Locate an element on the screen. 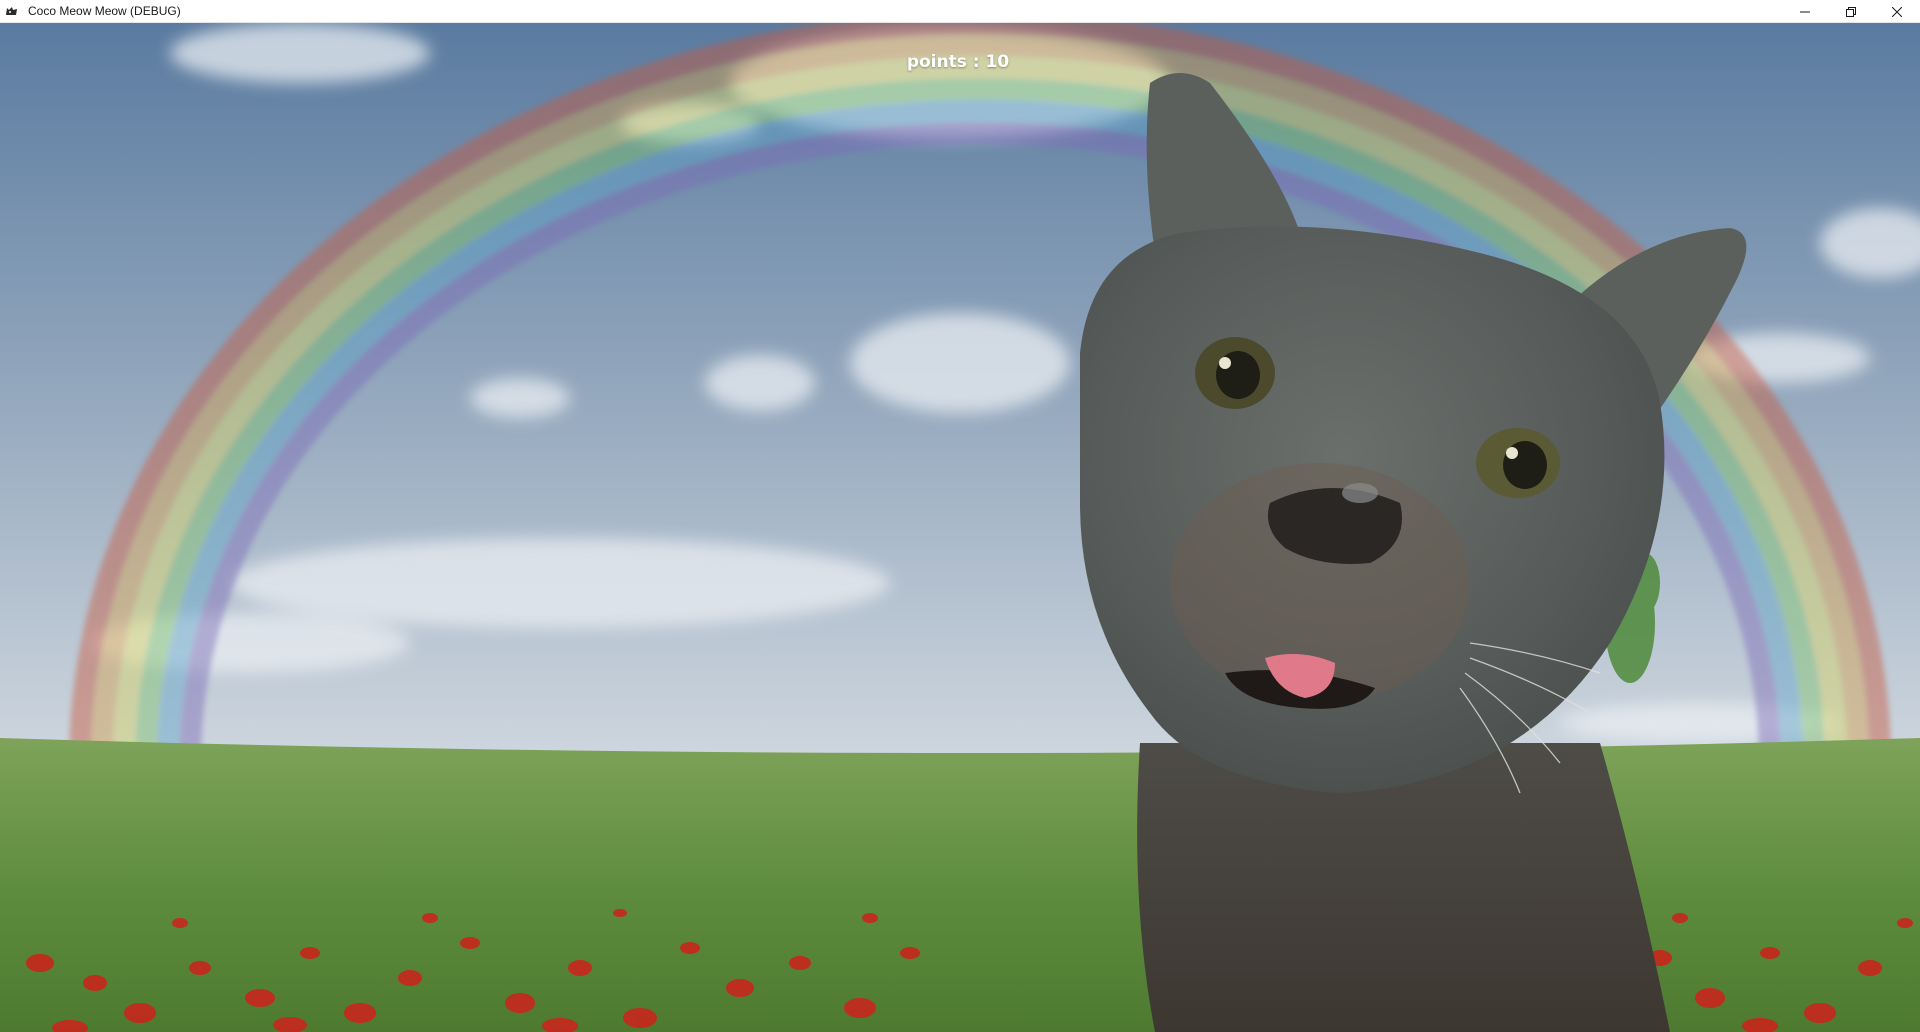  minimize-button is located at coordinates (1805, 11).